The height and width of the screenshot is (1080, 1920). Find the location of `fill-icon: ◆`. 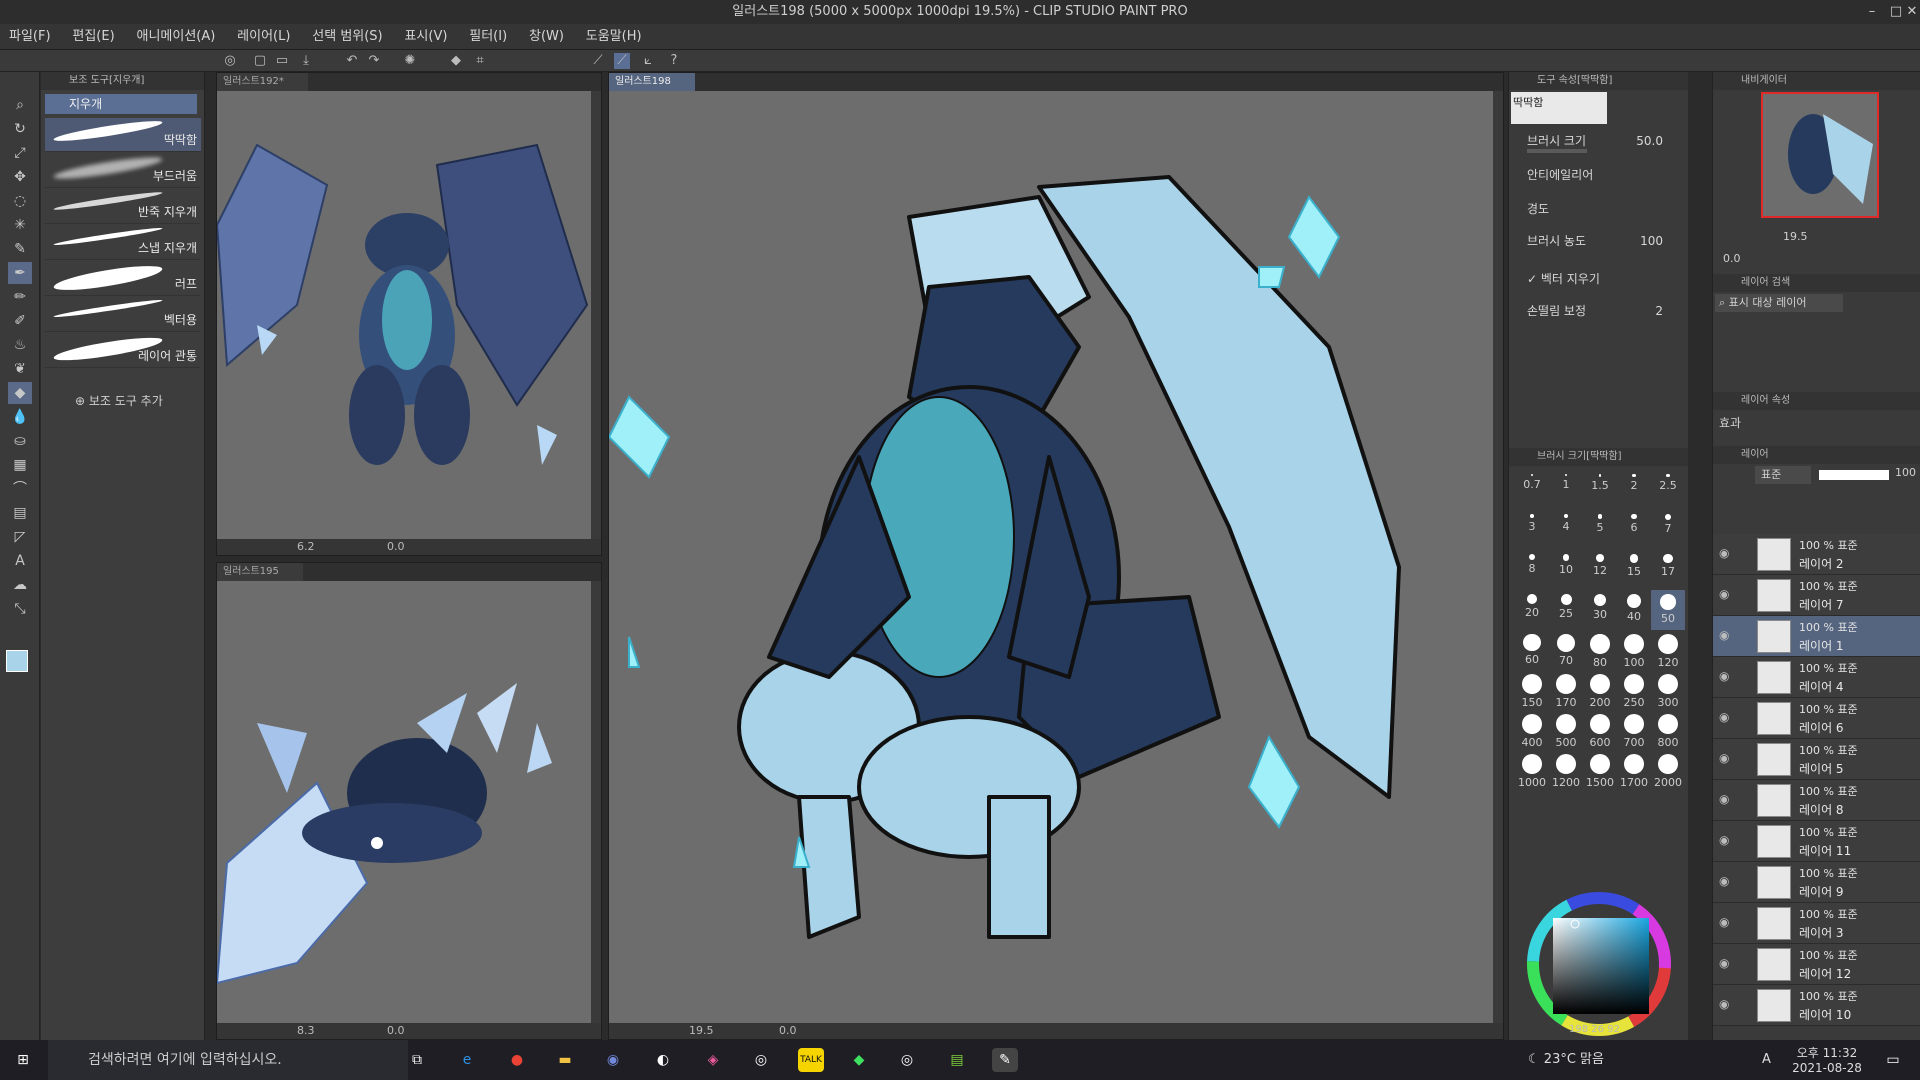

fill-icon: ◆ is located at coordinates (456, 61).